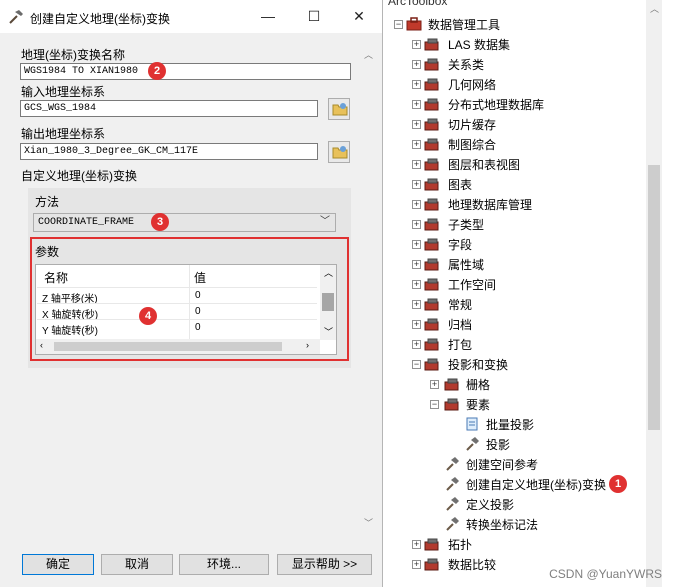  I want to click on input-gcs-browse-button, so click(339, 109).